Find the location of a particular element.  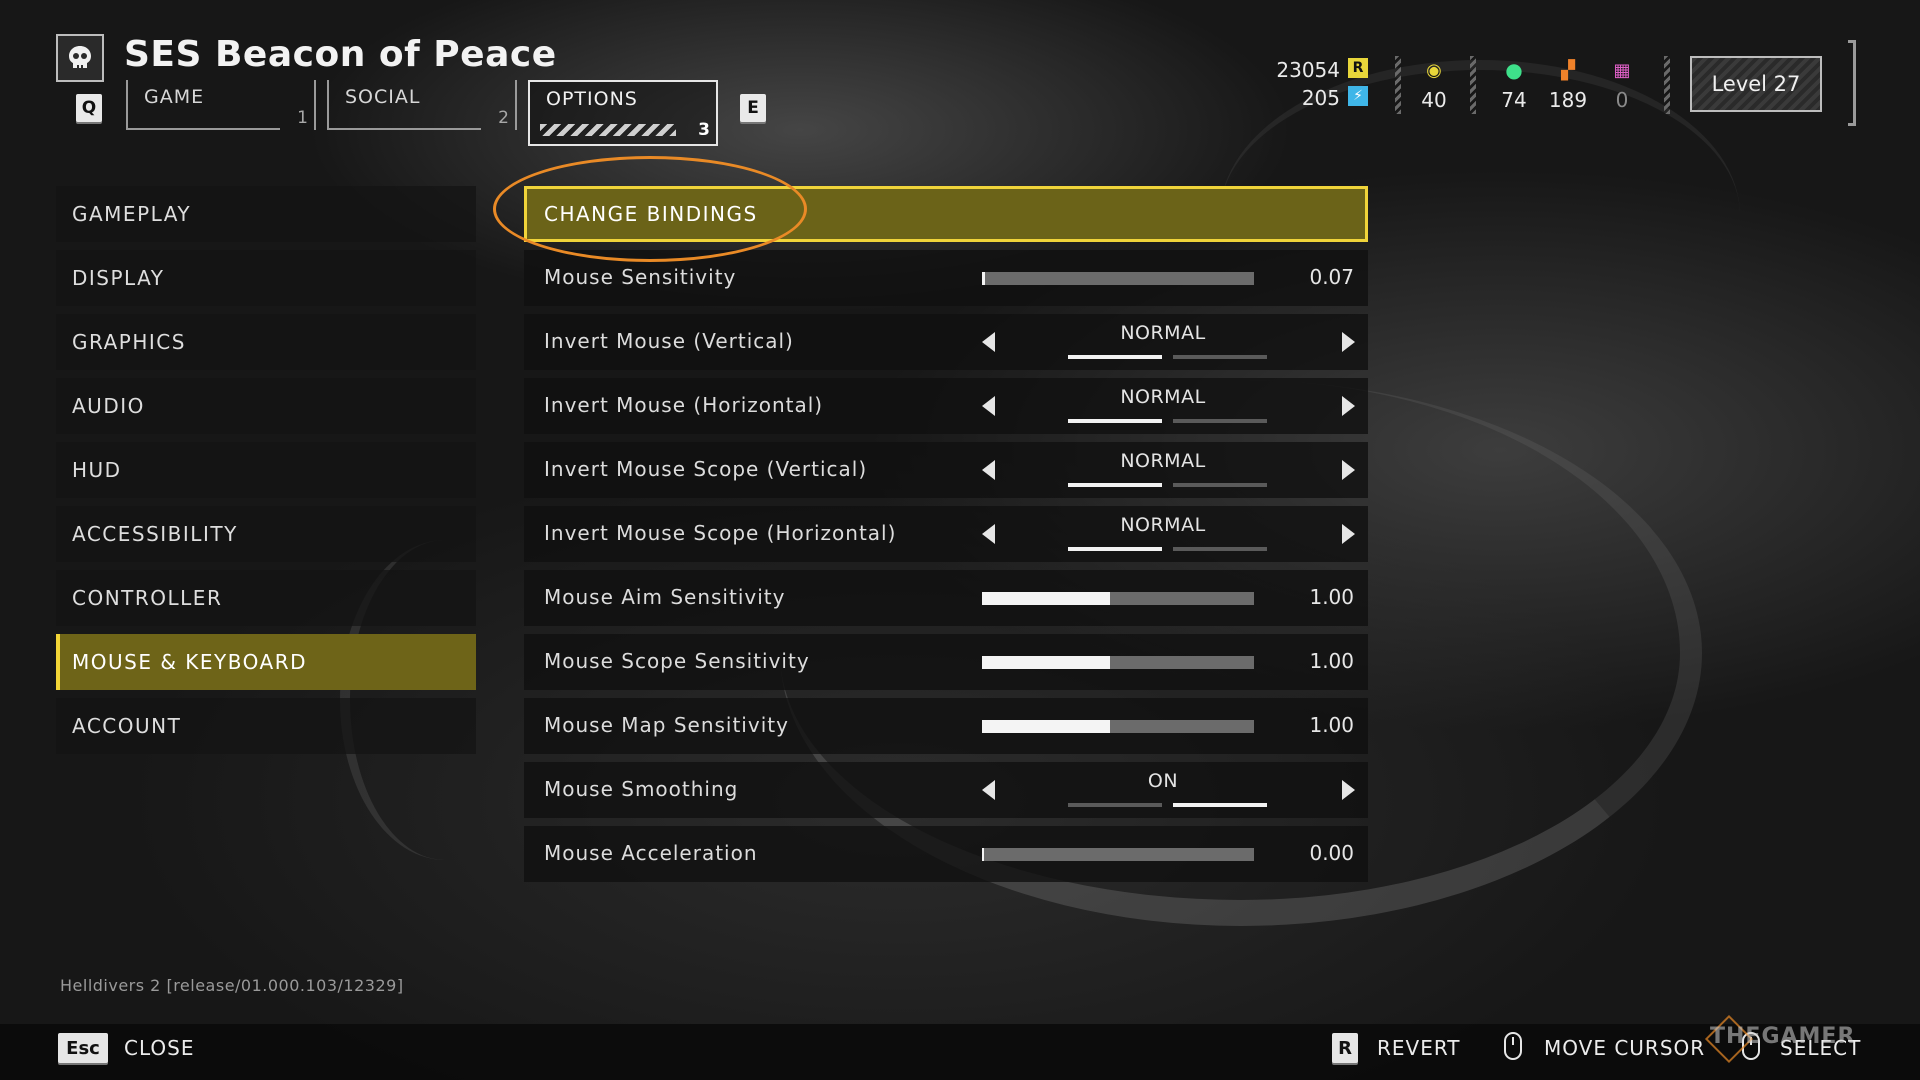

menu-item-mouse-keyboard: MOUSE & KEYBOARD is located at coordinates (266, 662).